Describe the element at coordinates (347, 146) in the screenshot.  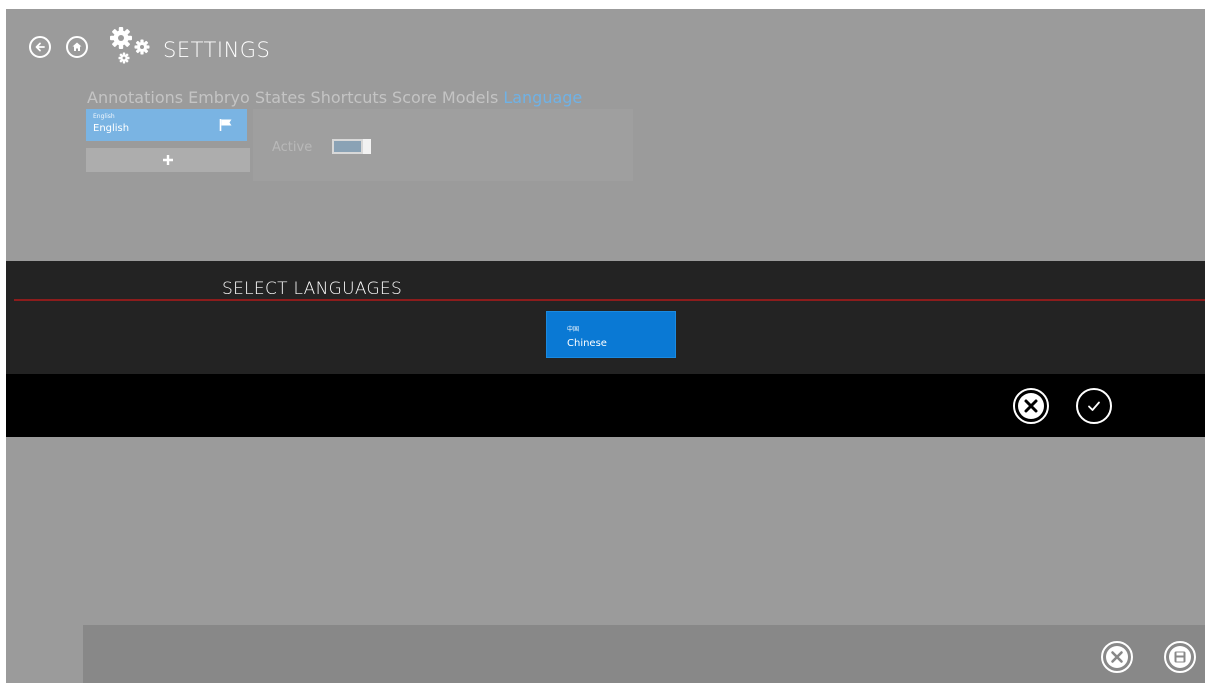
I see `toggle-fill` at that location.